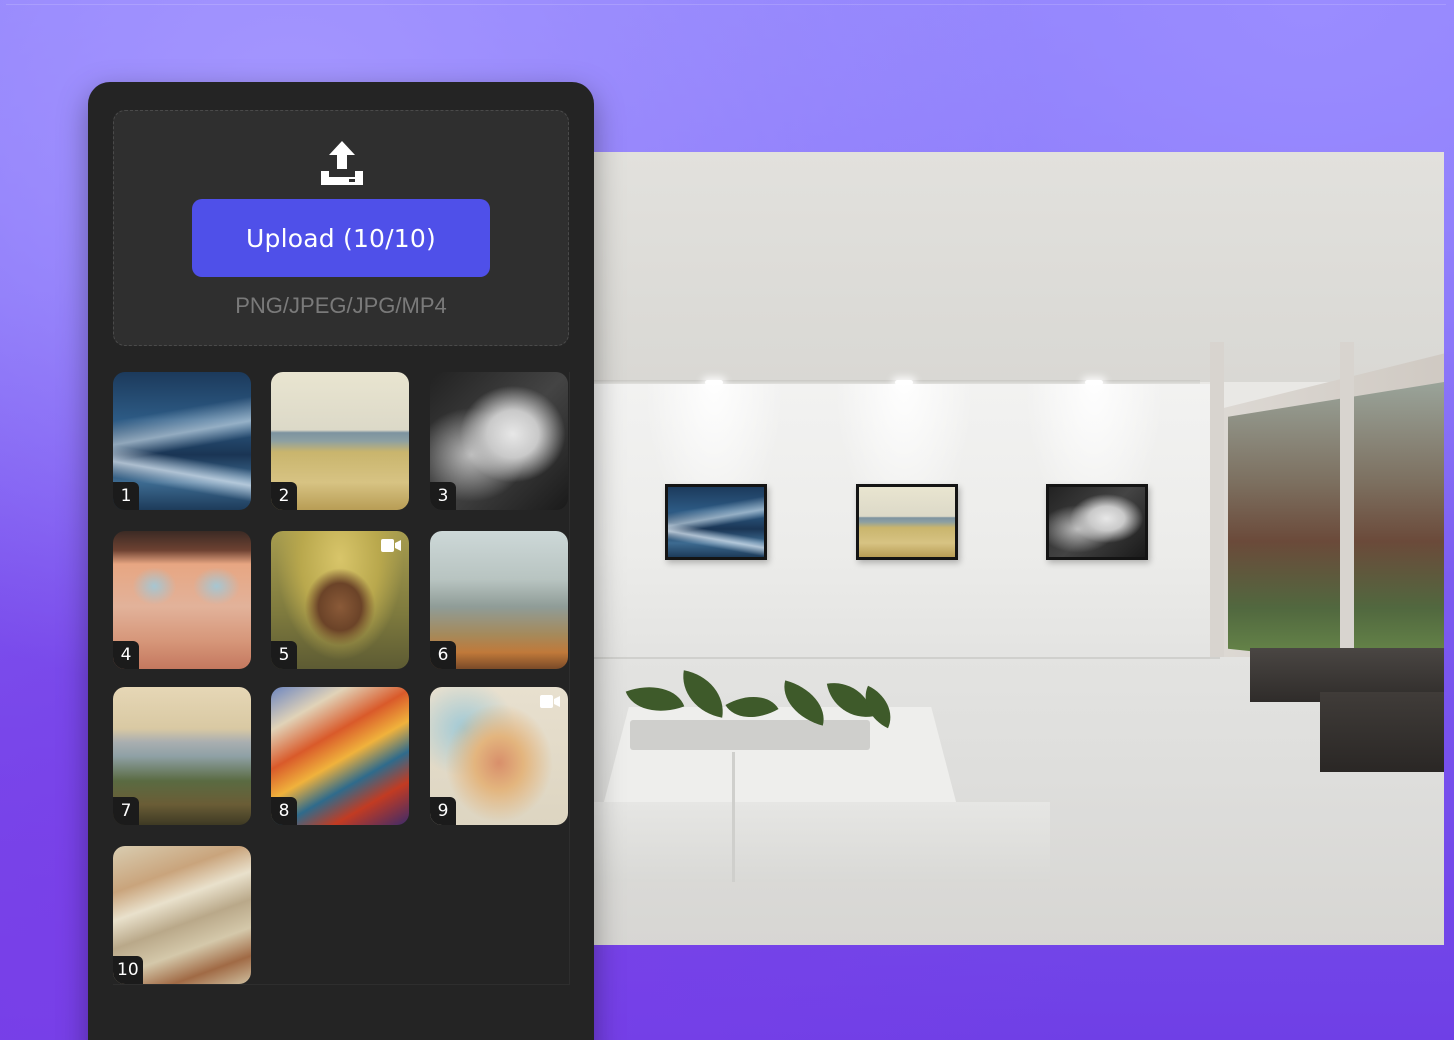  Describe the element at coordinates (750, 735) in the screenshot. I see `planter` at that location.